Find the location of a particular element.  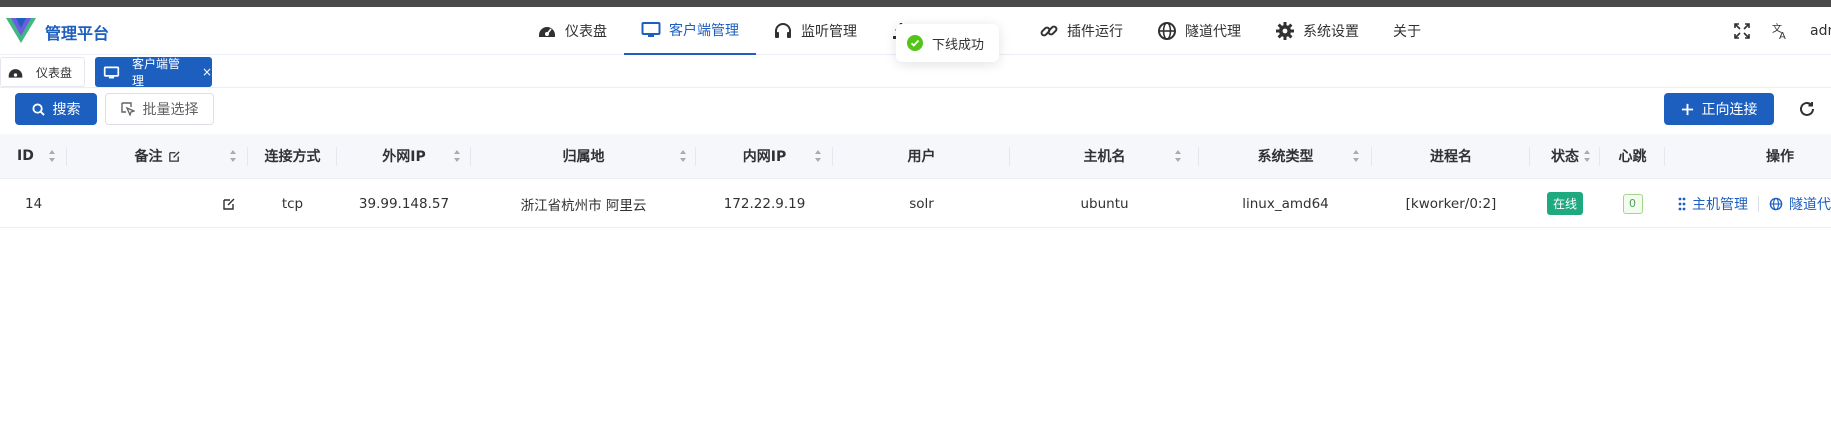

search-button: 搜索 is located at coordinates (56, 109).